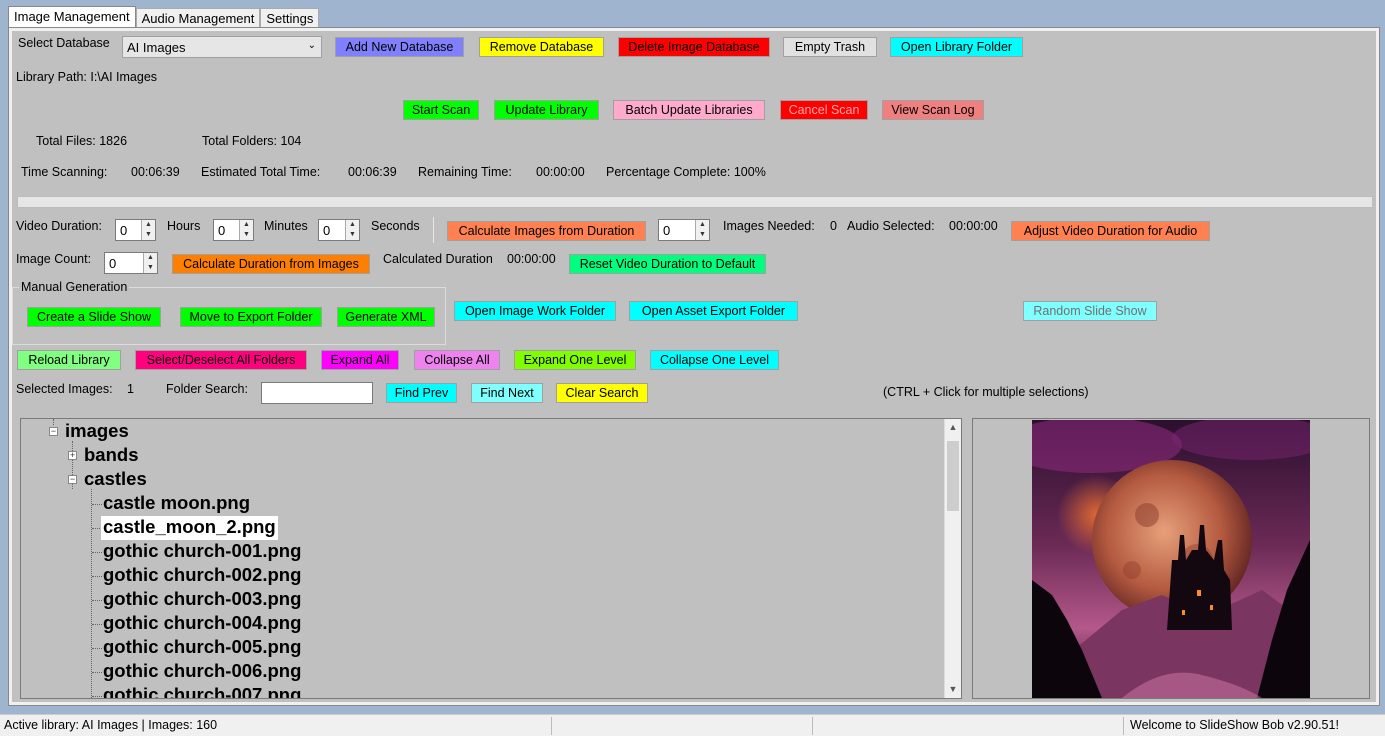  What do you see at coordinates (953, 427) in the screenshot?
I see `scroll-up-icon: ▲` at bounding box center [953, 427].